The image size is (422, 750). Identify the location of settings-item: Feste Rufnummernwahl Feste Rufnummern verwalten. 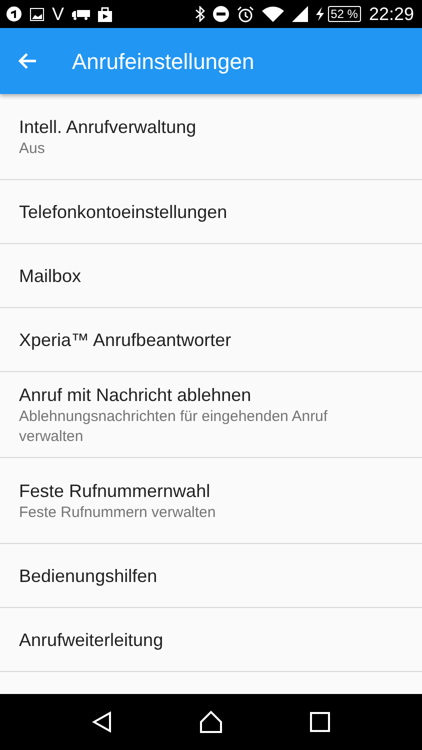
(211, 501).